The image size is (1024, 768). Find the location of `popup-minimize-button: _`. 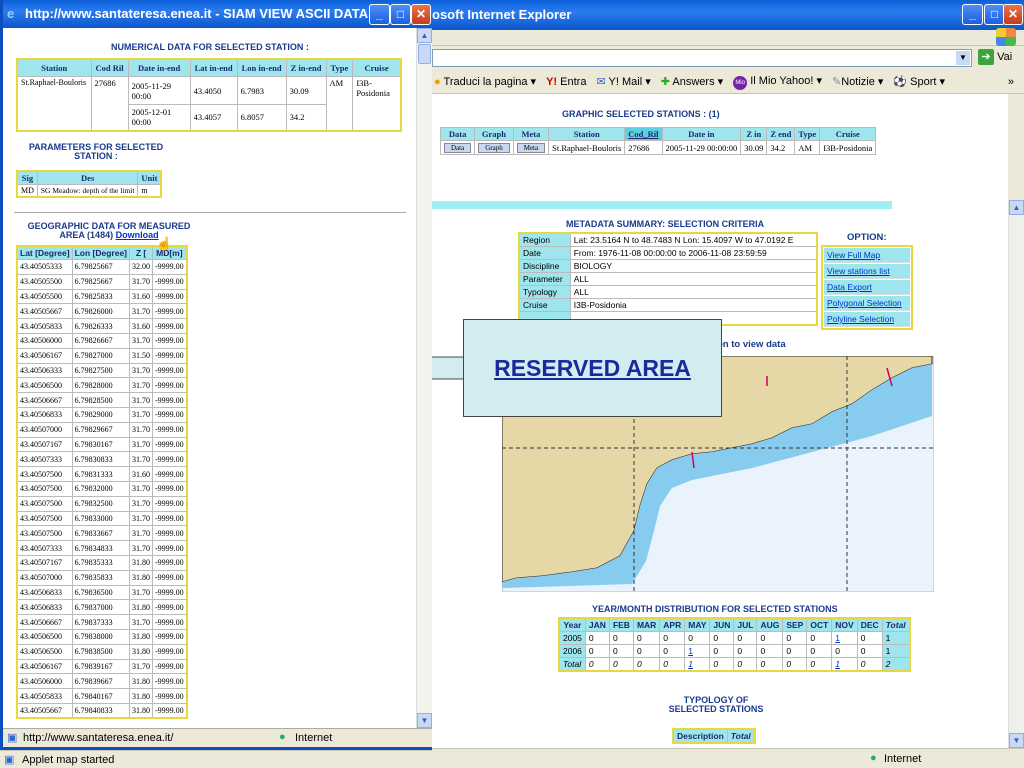

popup-minimize-button: _ is located at coordinates (379, 14).